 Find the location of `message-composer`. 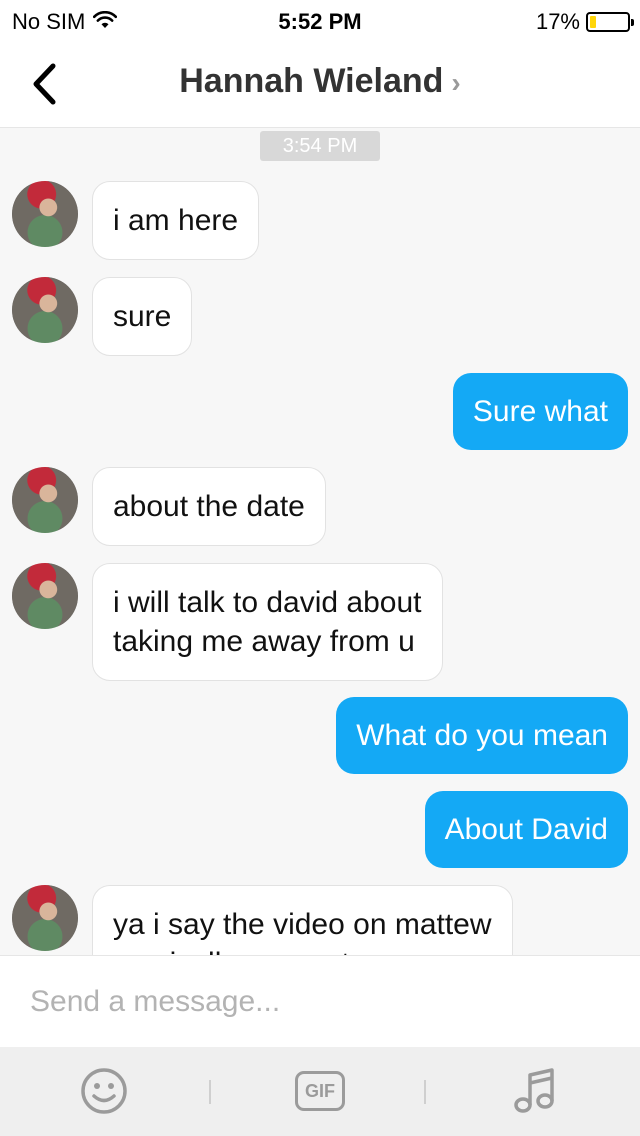

message-composer is located at coordinates (320, 1001).